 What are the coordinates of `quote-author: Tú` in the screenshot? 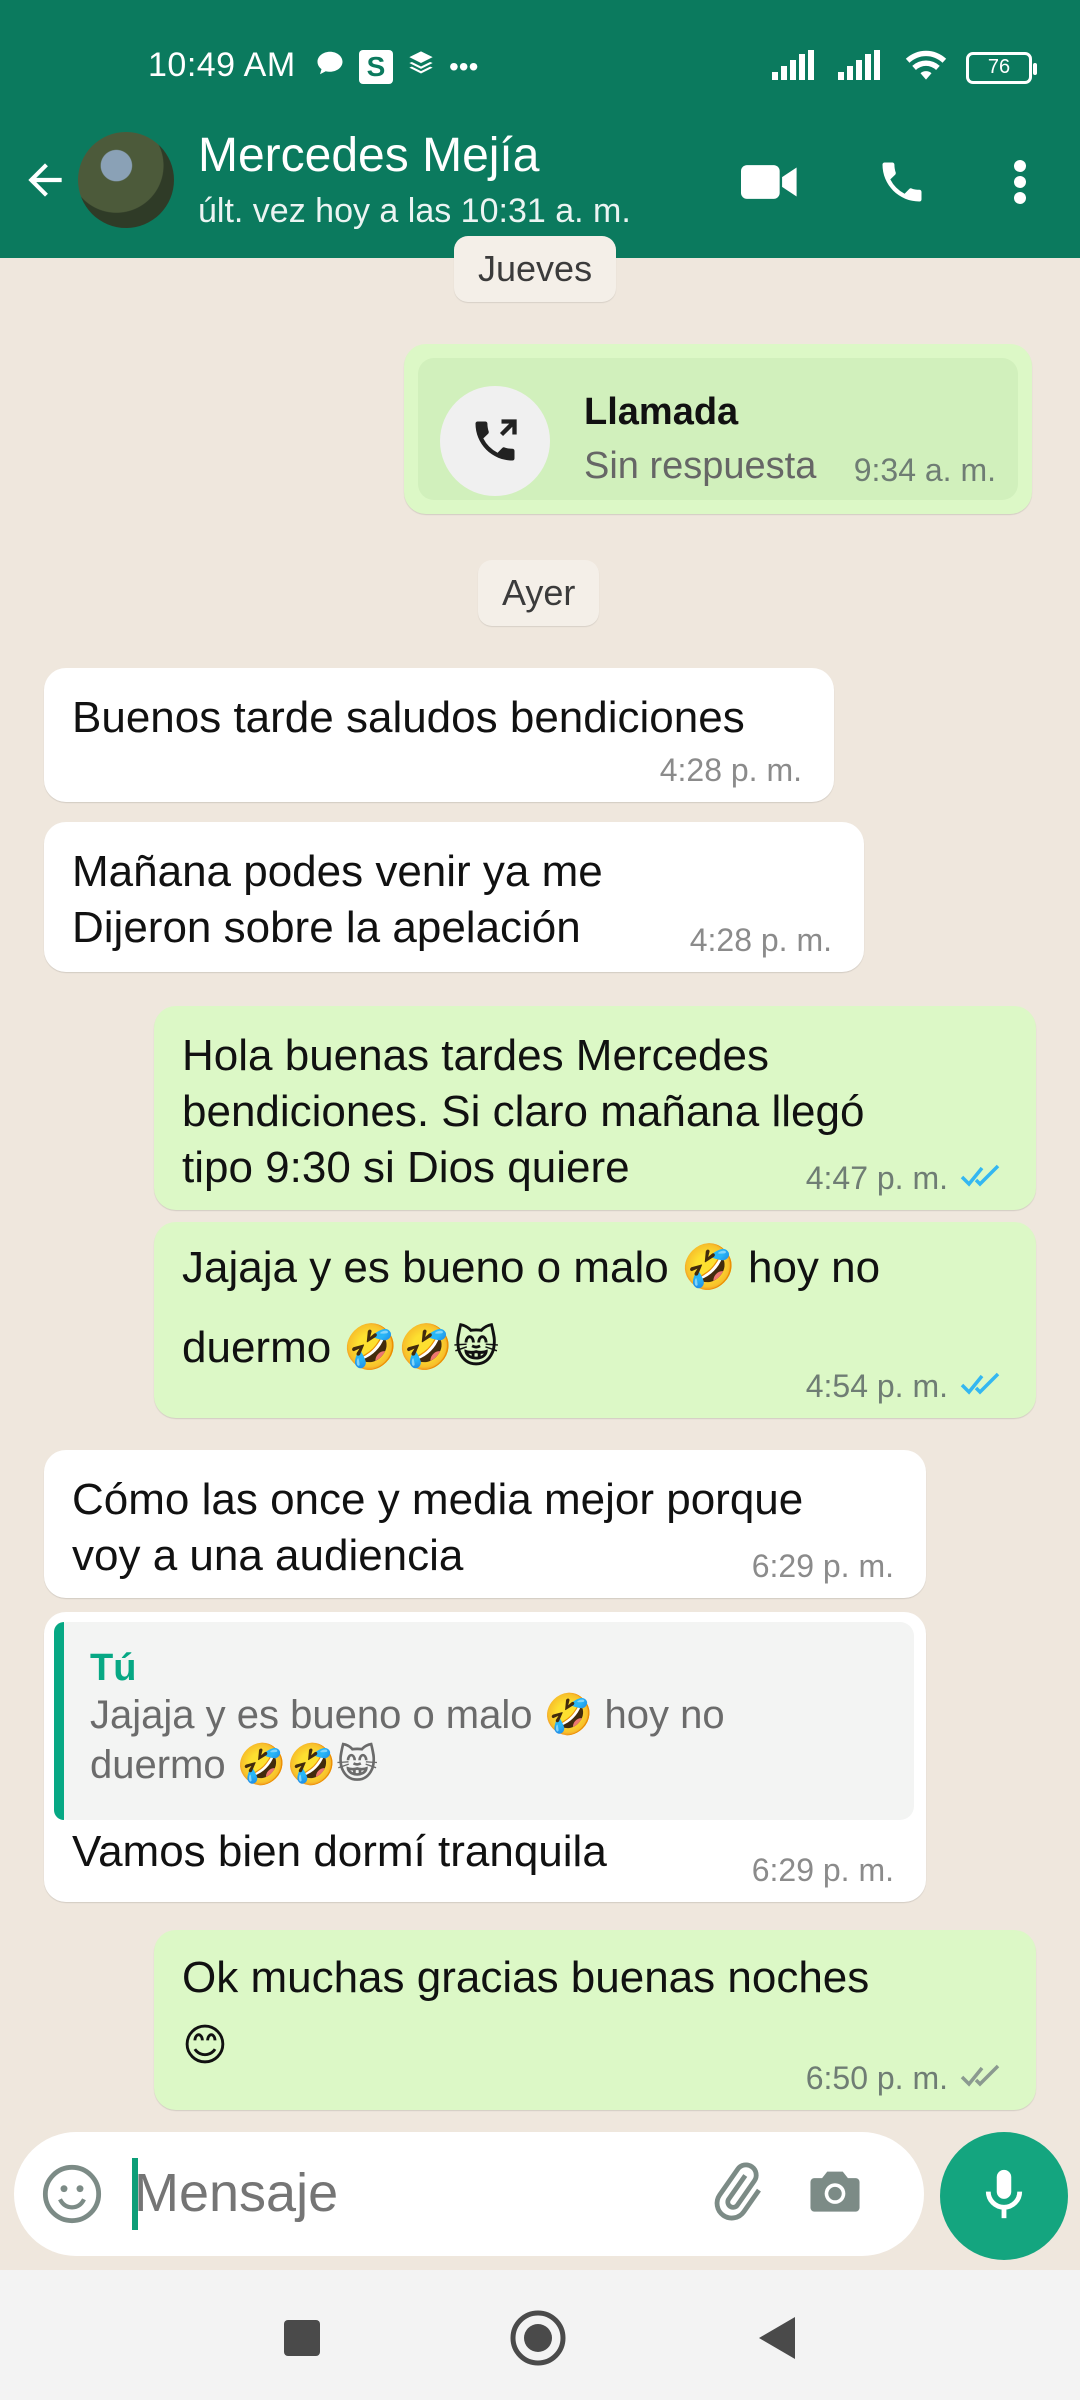 It's located at (113, 1668).